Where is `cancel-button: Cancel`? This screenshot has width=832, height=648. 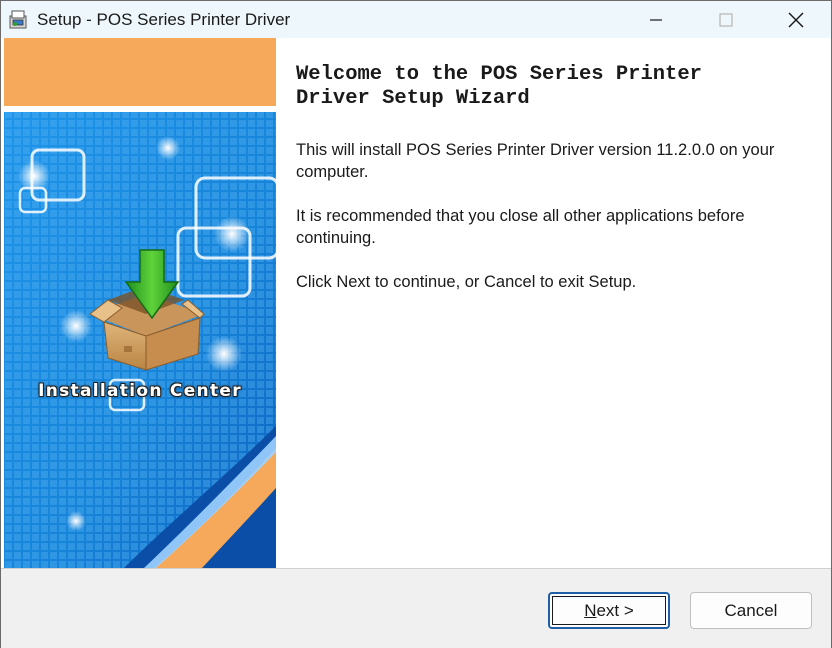
cancel-button: Cancel is located at coordinates (751, 610).